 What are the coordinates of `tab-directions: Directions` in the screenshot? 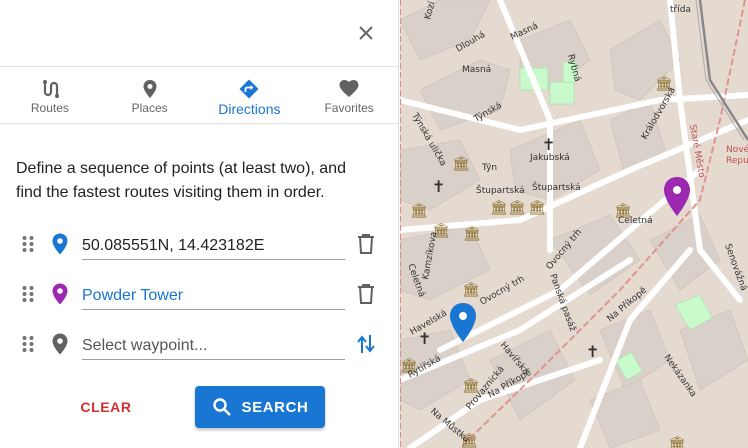 It's located at (250, 95).